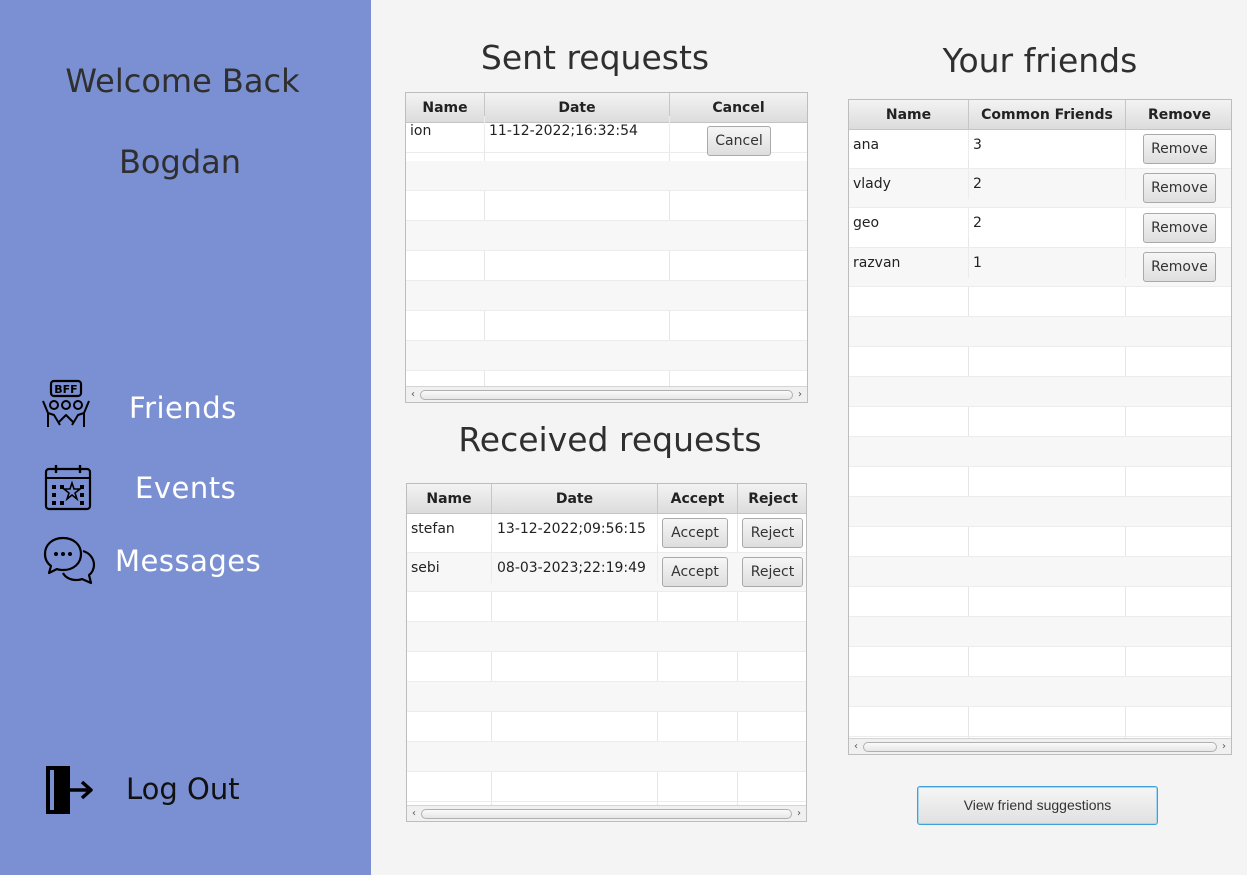 Image resolution: width=1247 pixels, height=875 pixels. I want to click on nav-friends: Friends, so click(183, 408).